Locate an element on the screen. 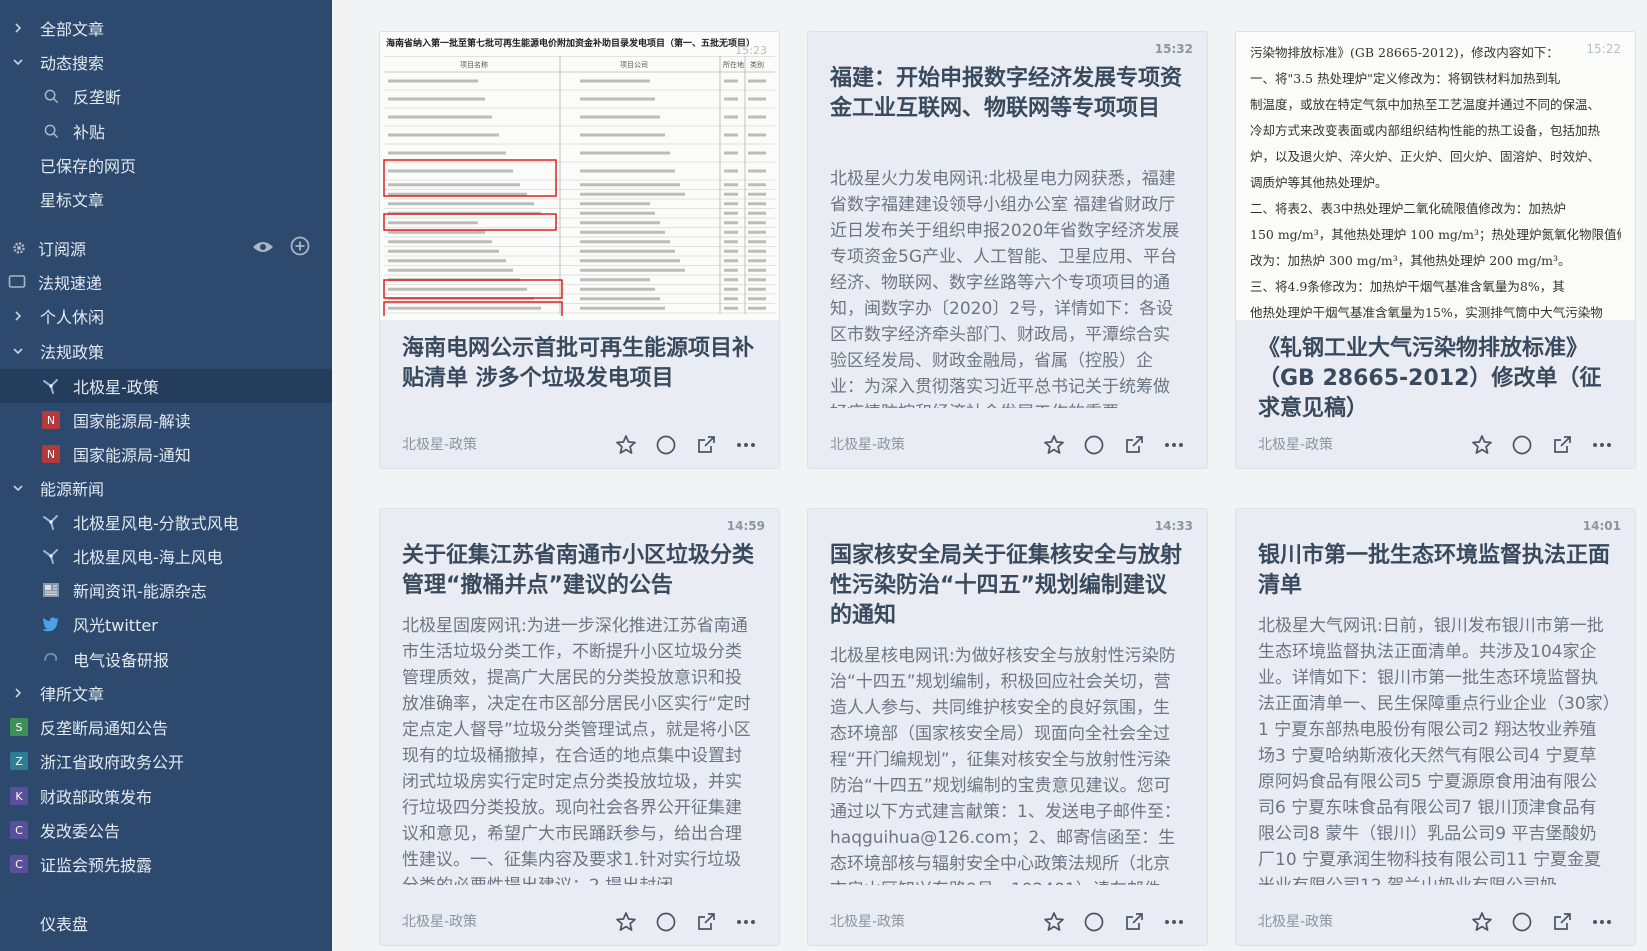 The width and height of the screenshot is (1647, 951). n-badge-icon: N is located at coordinates (51, 420).